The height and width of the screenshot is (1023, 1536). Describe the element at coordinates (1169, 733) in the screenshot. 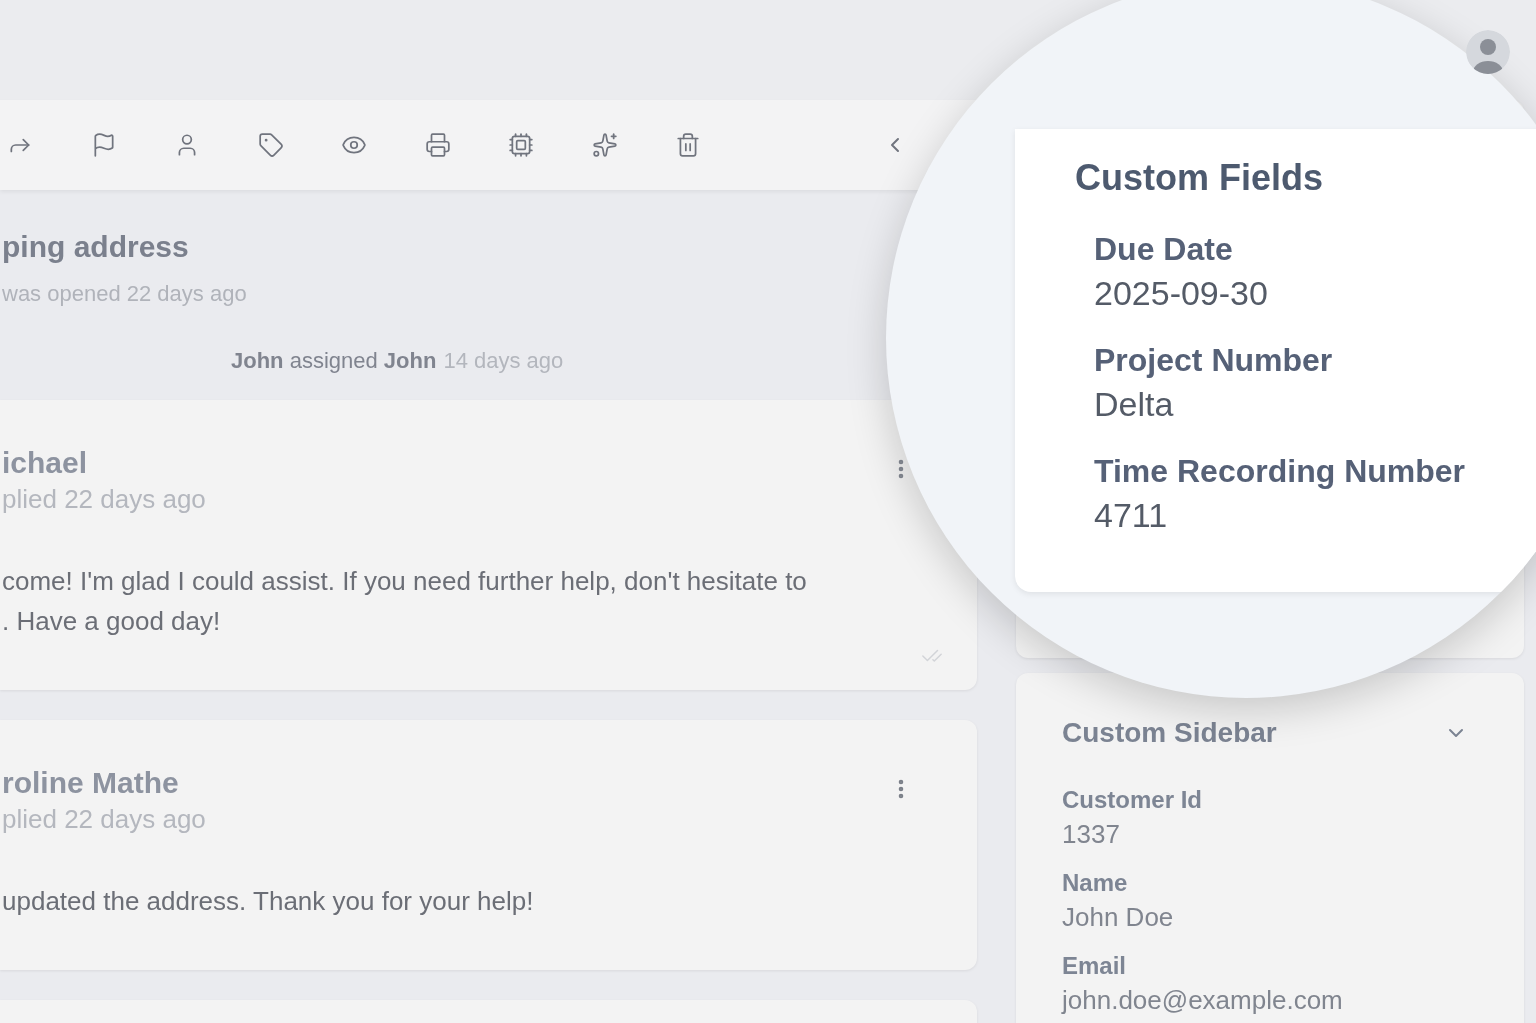

I see `sidebar-title: Custom Sidebar` at that location.